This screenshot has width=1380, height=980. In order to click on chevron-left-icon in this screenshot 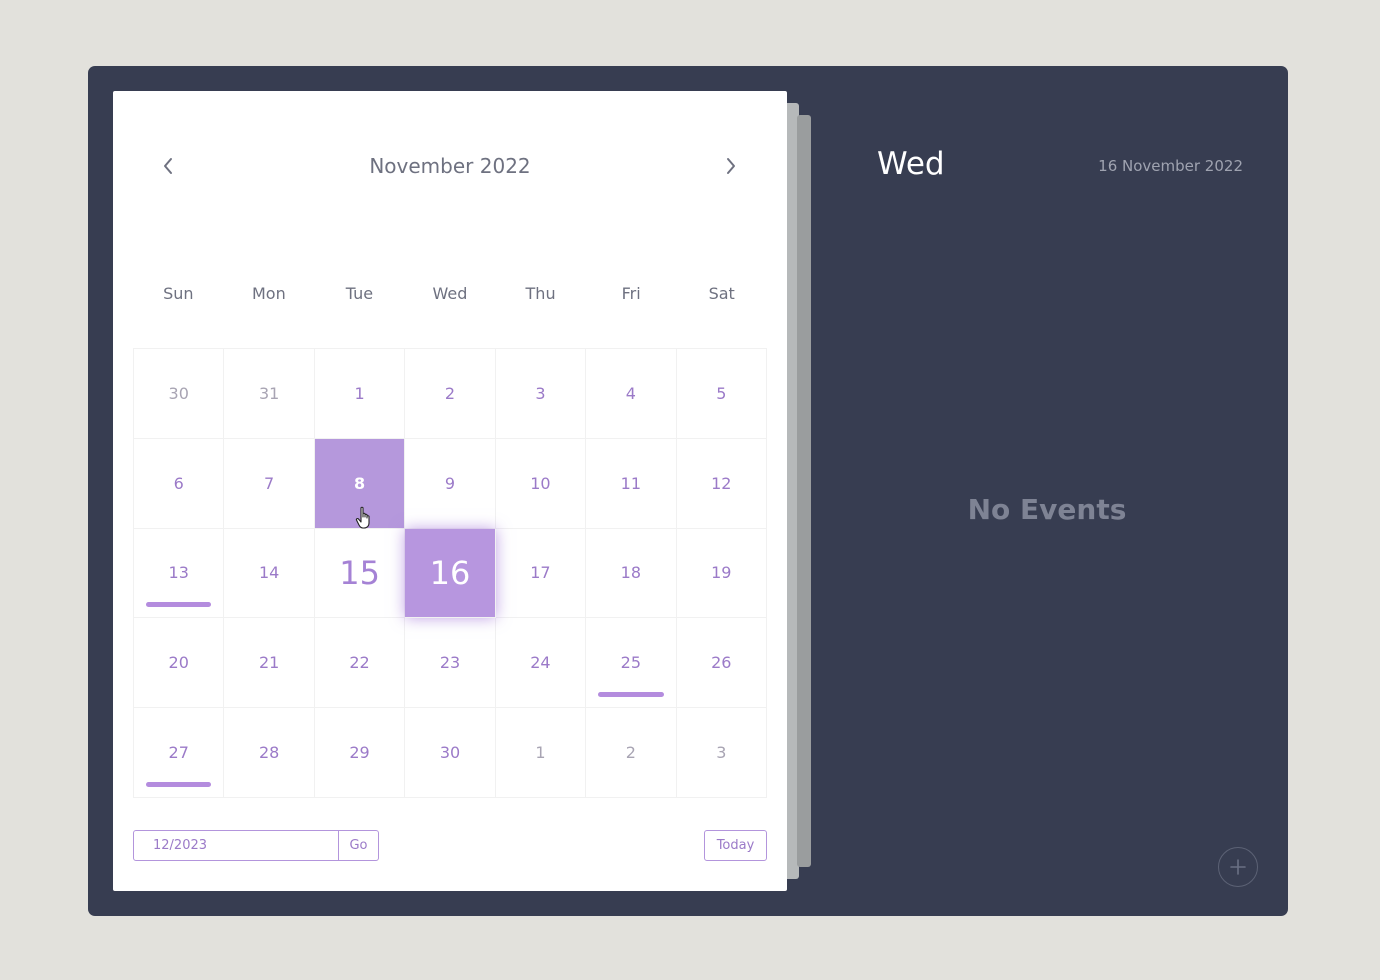, I will do `click(168, 166)`.